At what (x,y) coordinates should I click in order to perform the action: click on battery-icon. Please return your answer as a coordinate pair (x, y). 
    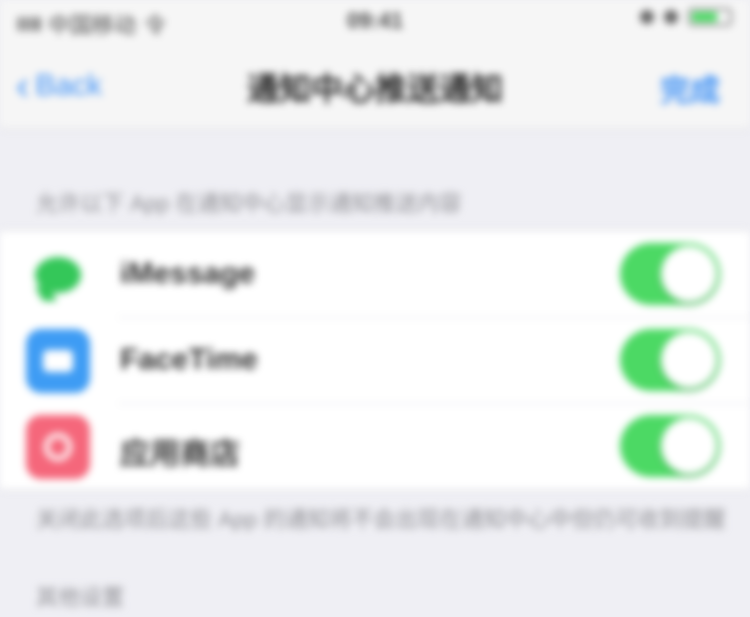
    Looking at the image, I should click on (710, 17).